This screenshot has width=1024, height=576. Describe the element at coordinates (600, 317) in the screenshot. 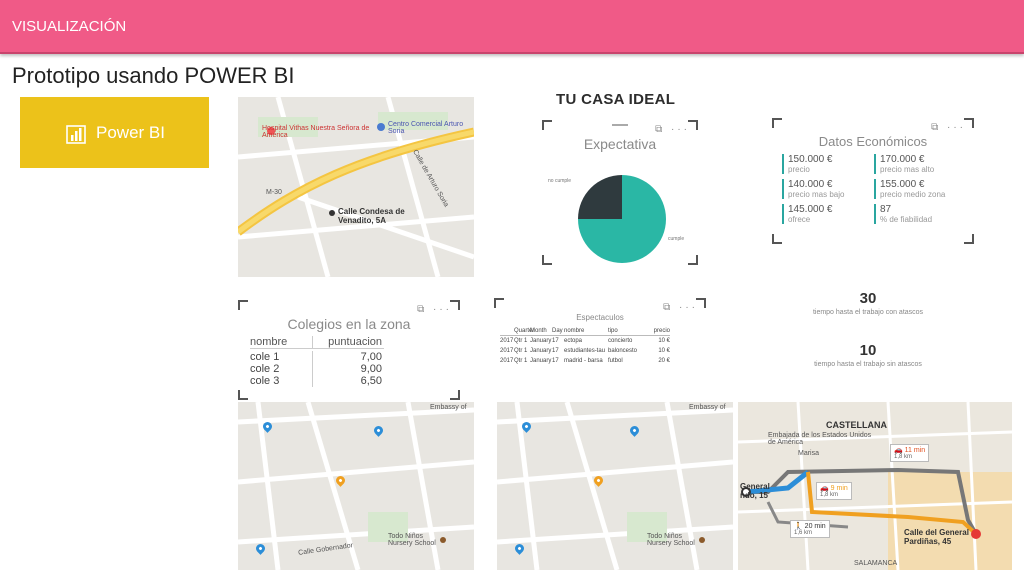

I see `card-title: Espectaculos` at that location.